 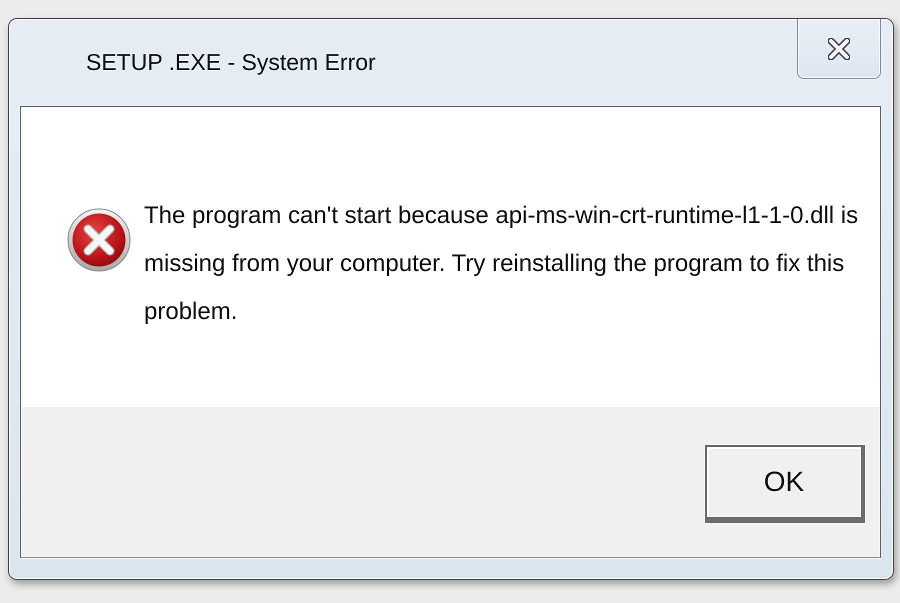 What do you see at coordinates (99, 240) in the screenshot?
I see `error-icon` at bounding box center [99, 240].